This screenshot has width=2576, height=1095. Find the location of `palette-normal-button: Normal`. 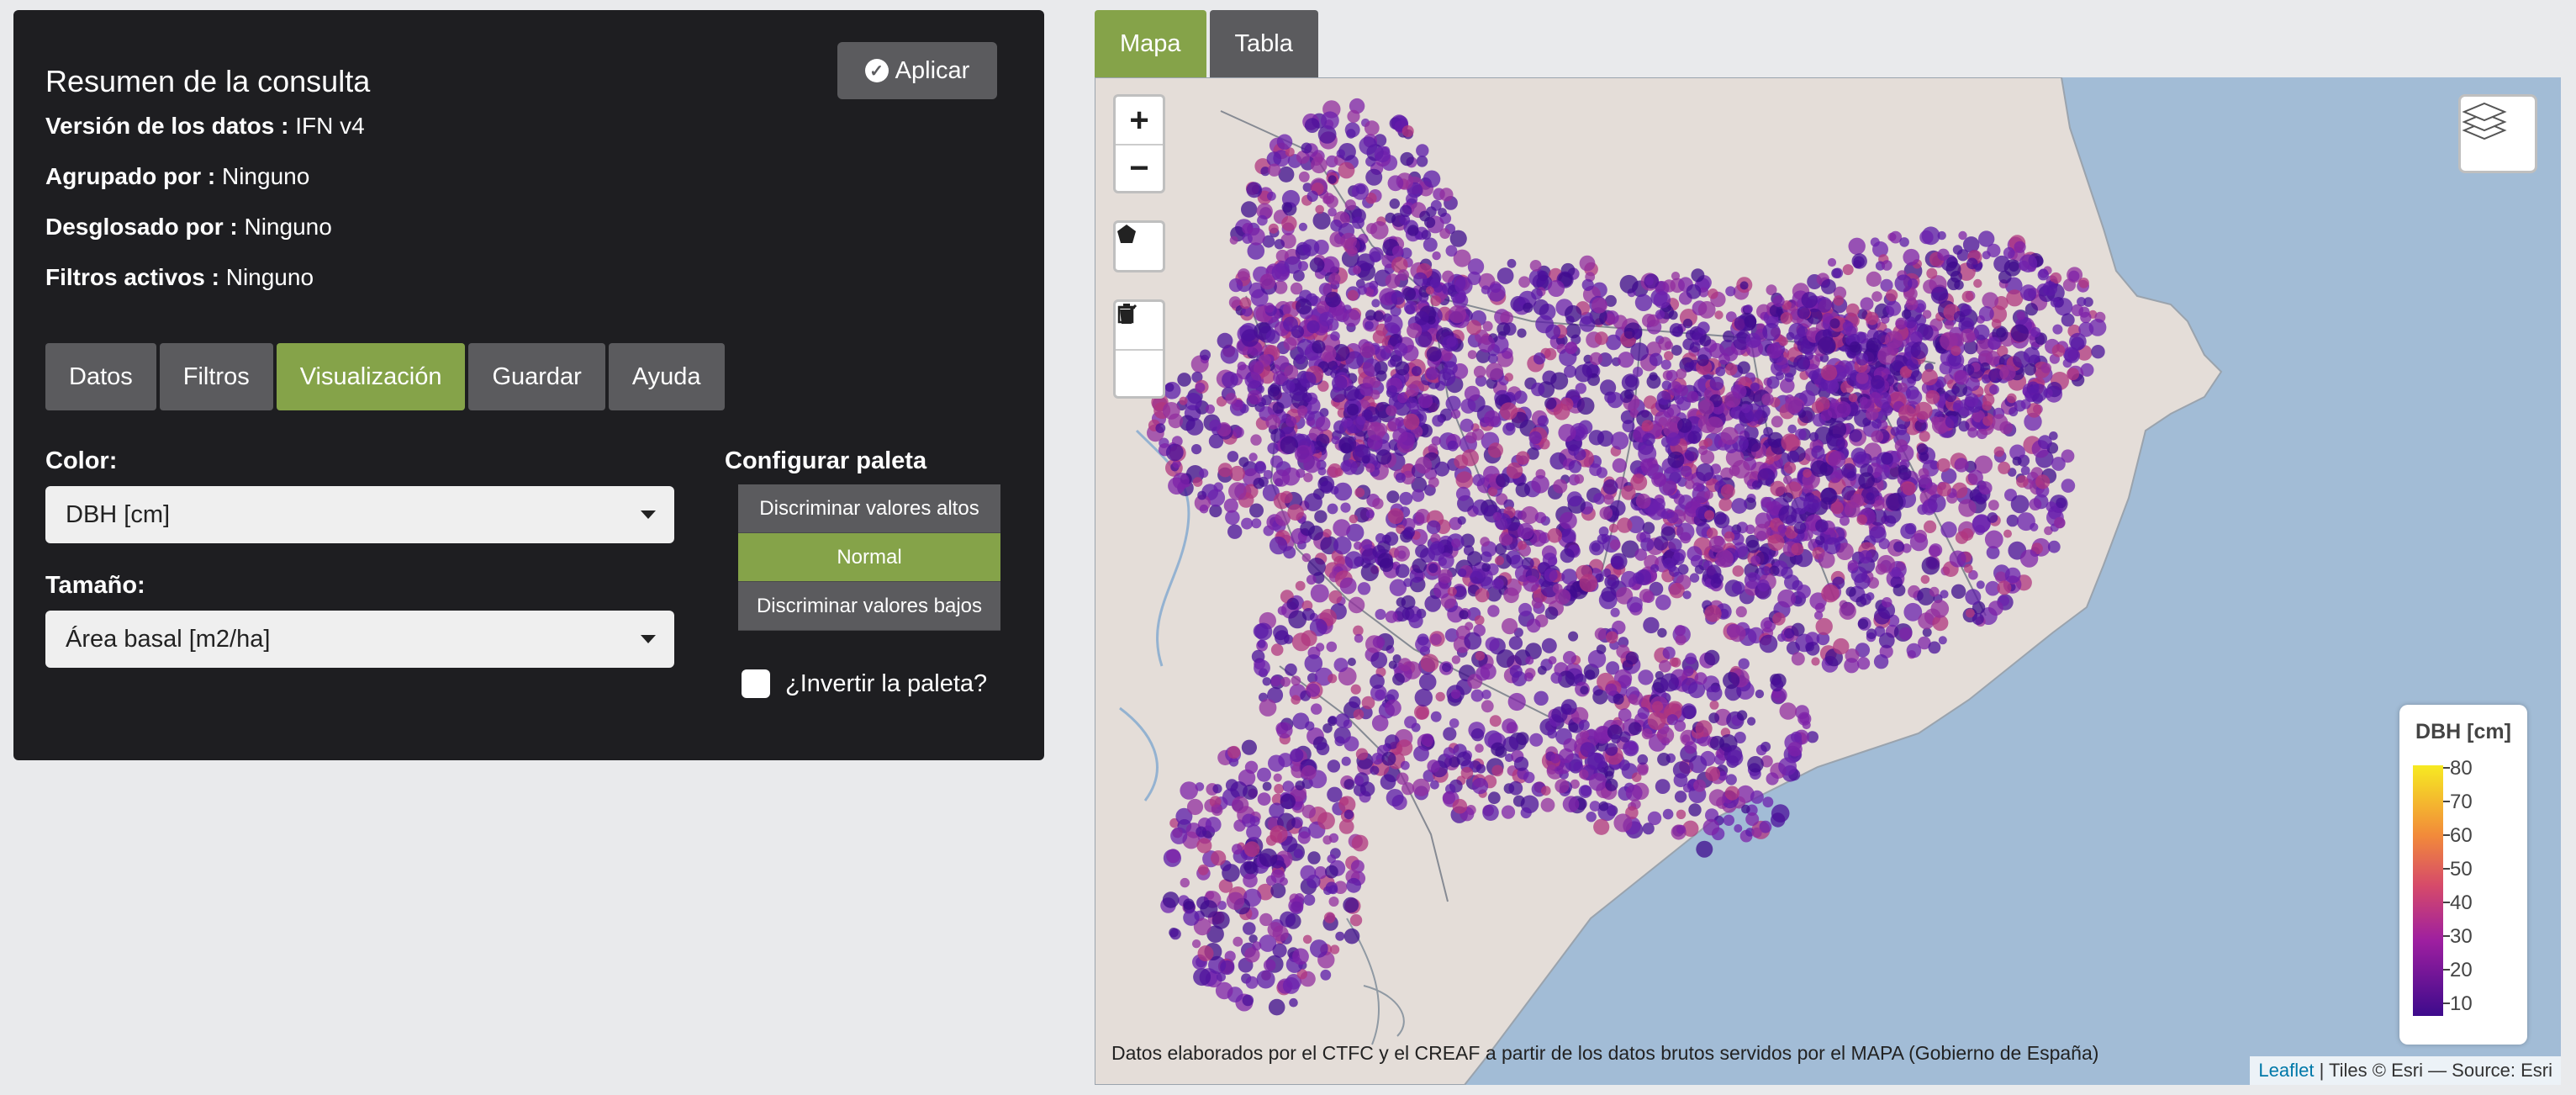

palette-normal-button: Normal is located at coordinates (869, 557).